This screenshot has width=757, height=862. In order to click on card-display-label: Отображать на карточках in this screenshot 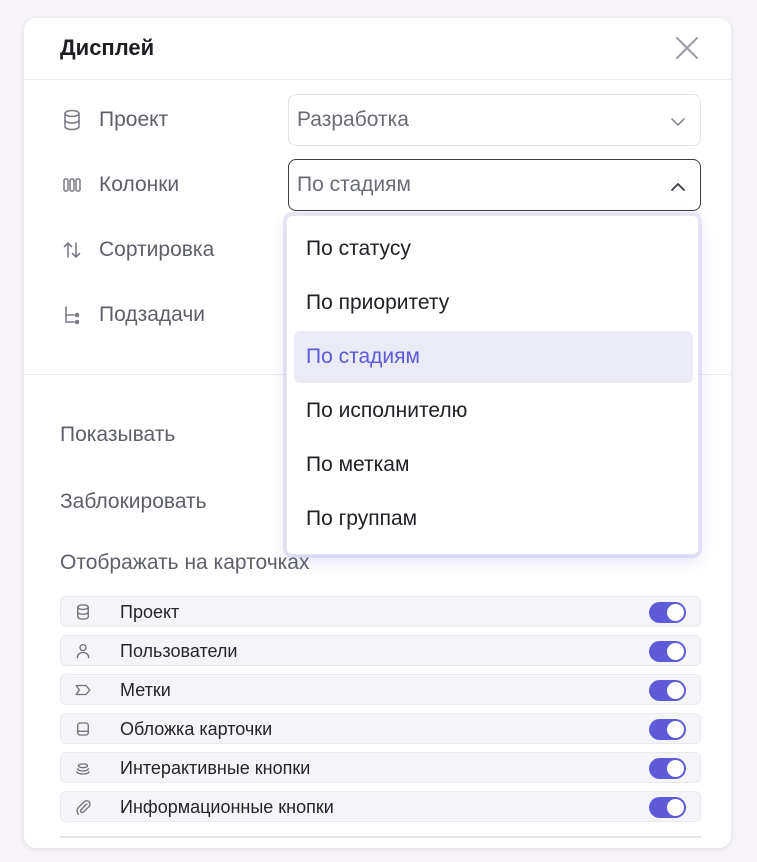, I will do `click(185, 562)`.